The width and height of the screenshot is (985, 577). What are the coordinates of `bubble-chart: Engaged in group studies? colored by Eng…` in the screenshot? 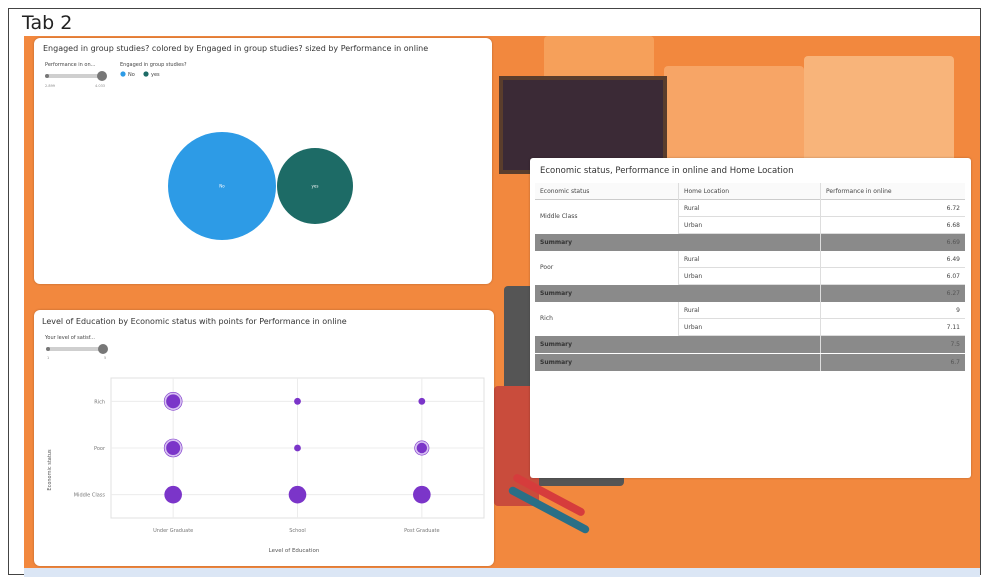 It's located at (235, 142).